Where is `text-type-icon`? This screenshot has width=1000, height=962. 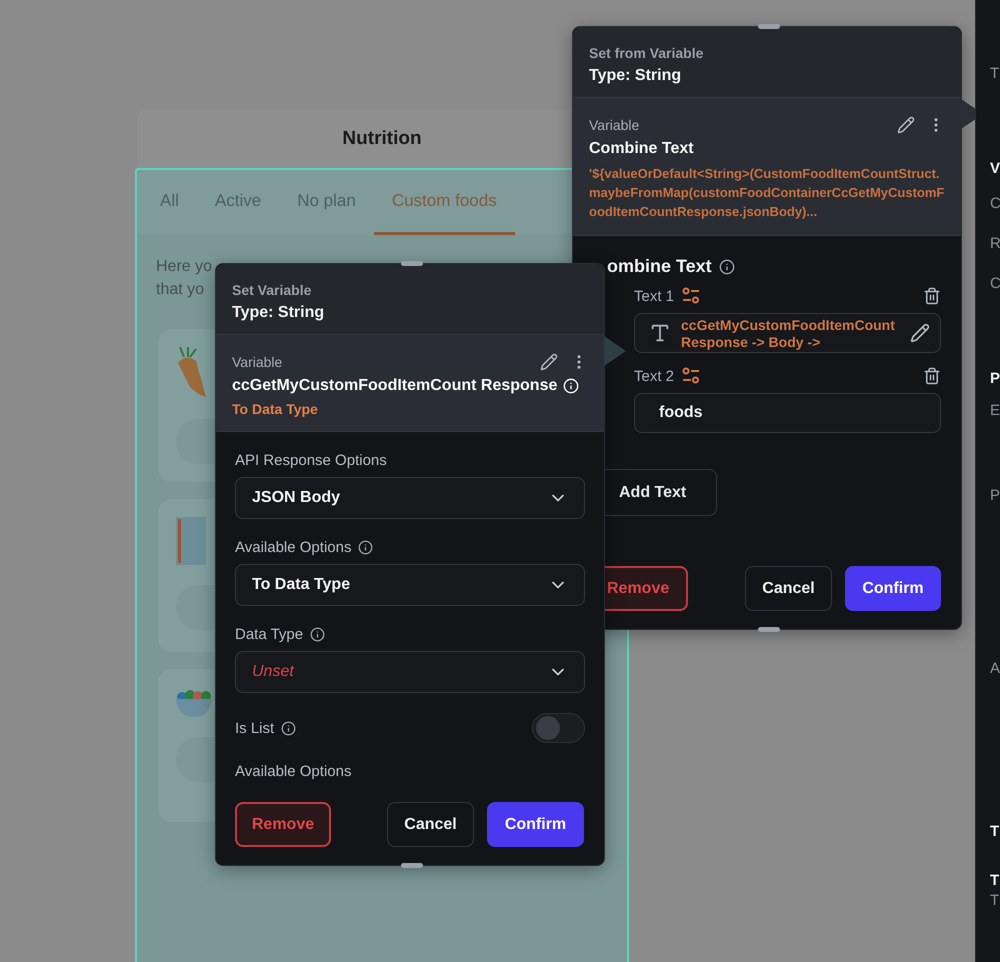 text-type-icon is located at coordinates (660, 333).